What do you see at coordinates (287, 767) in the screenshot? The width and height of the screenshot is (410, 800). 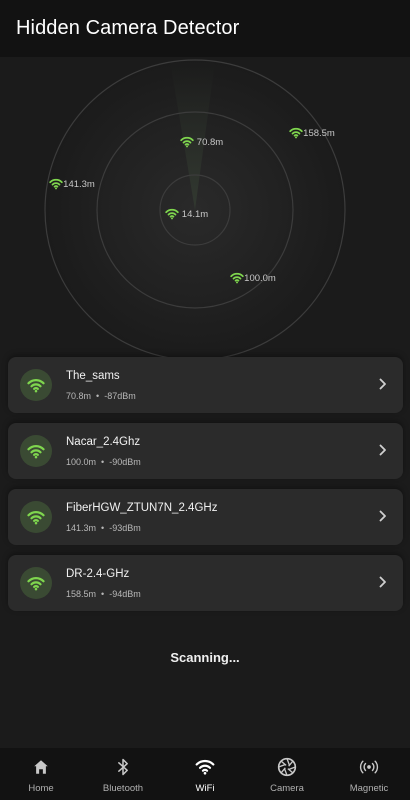 I see `camera-shutter-icon` at bounding box center [287, 767].